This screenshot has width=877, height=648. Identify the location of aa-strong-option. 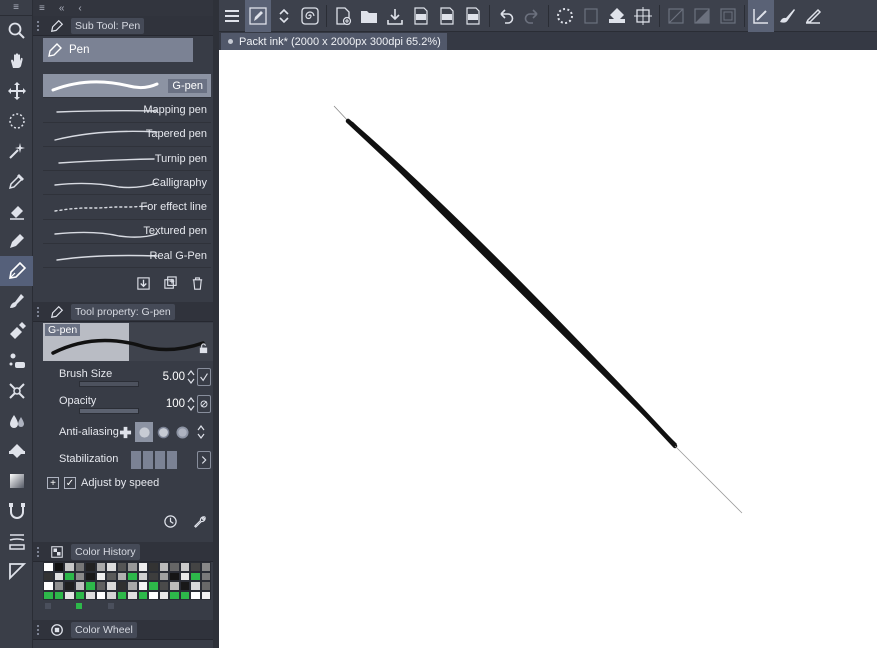
(182, 432).